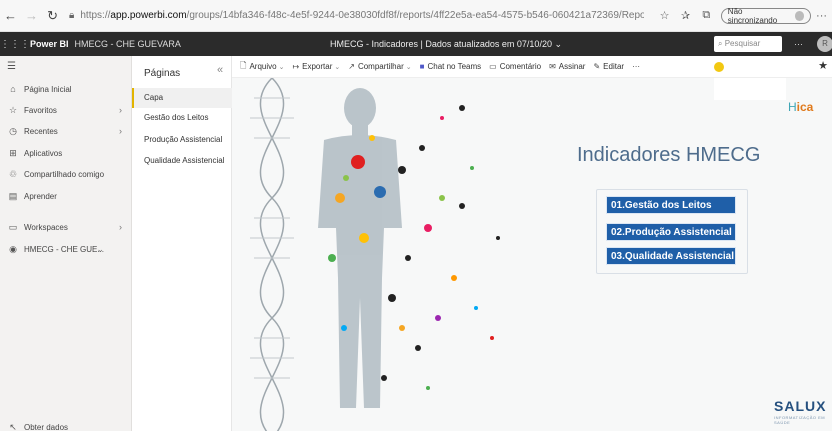 Image resolution: width=832 pixels, height=437 pixels. What do you see at coordinates (669, 155) in the screenshot?
I see `report-title: Indicadores HMECG` at bounding box center [669, 155].